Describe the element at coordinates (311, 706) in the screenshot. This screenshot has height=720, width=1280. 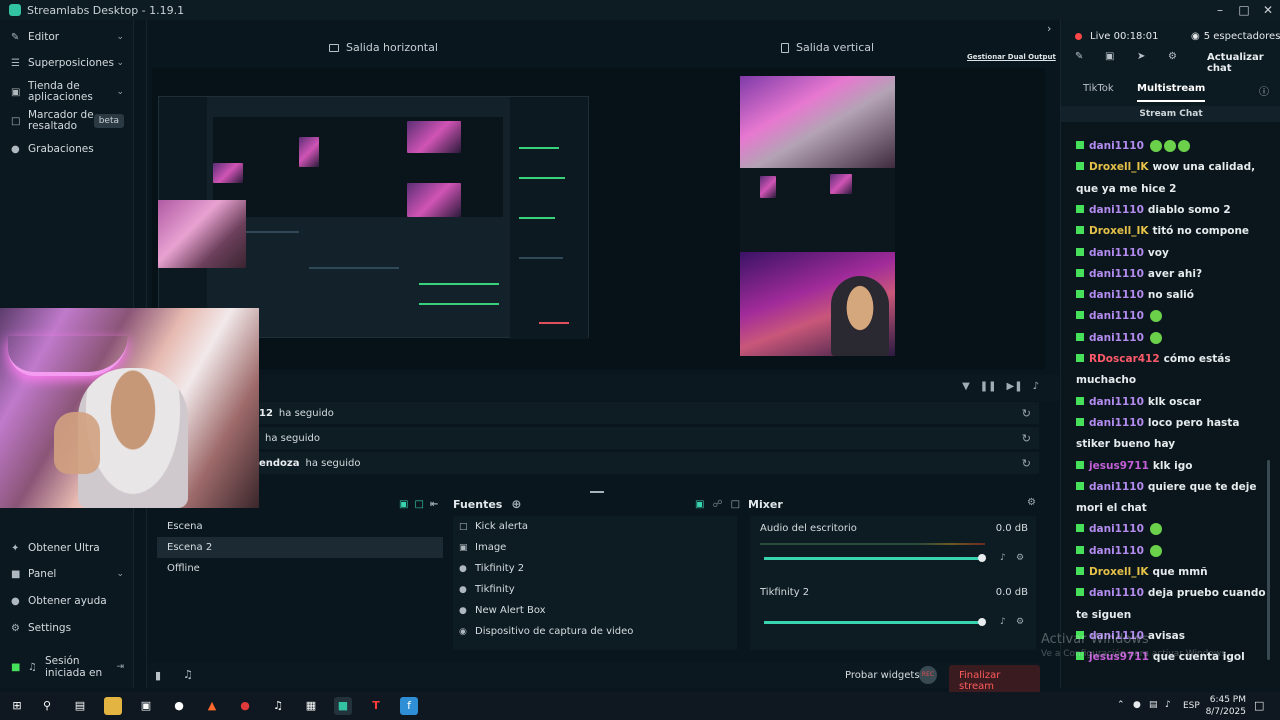
I see `calculator-icon: ▦` at that location.